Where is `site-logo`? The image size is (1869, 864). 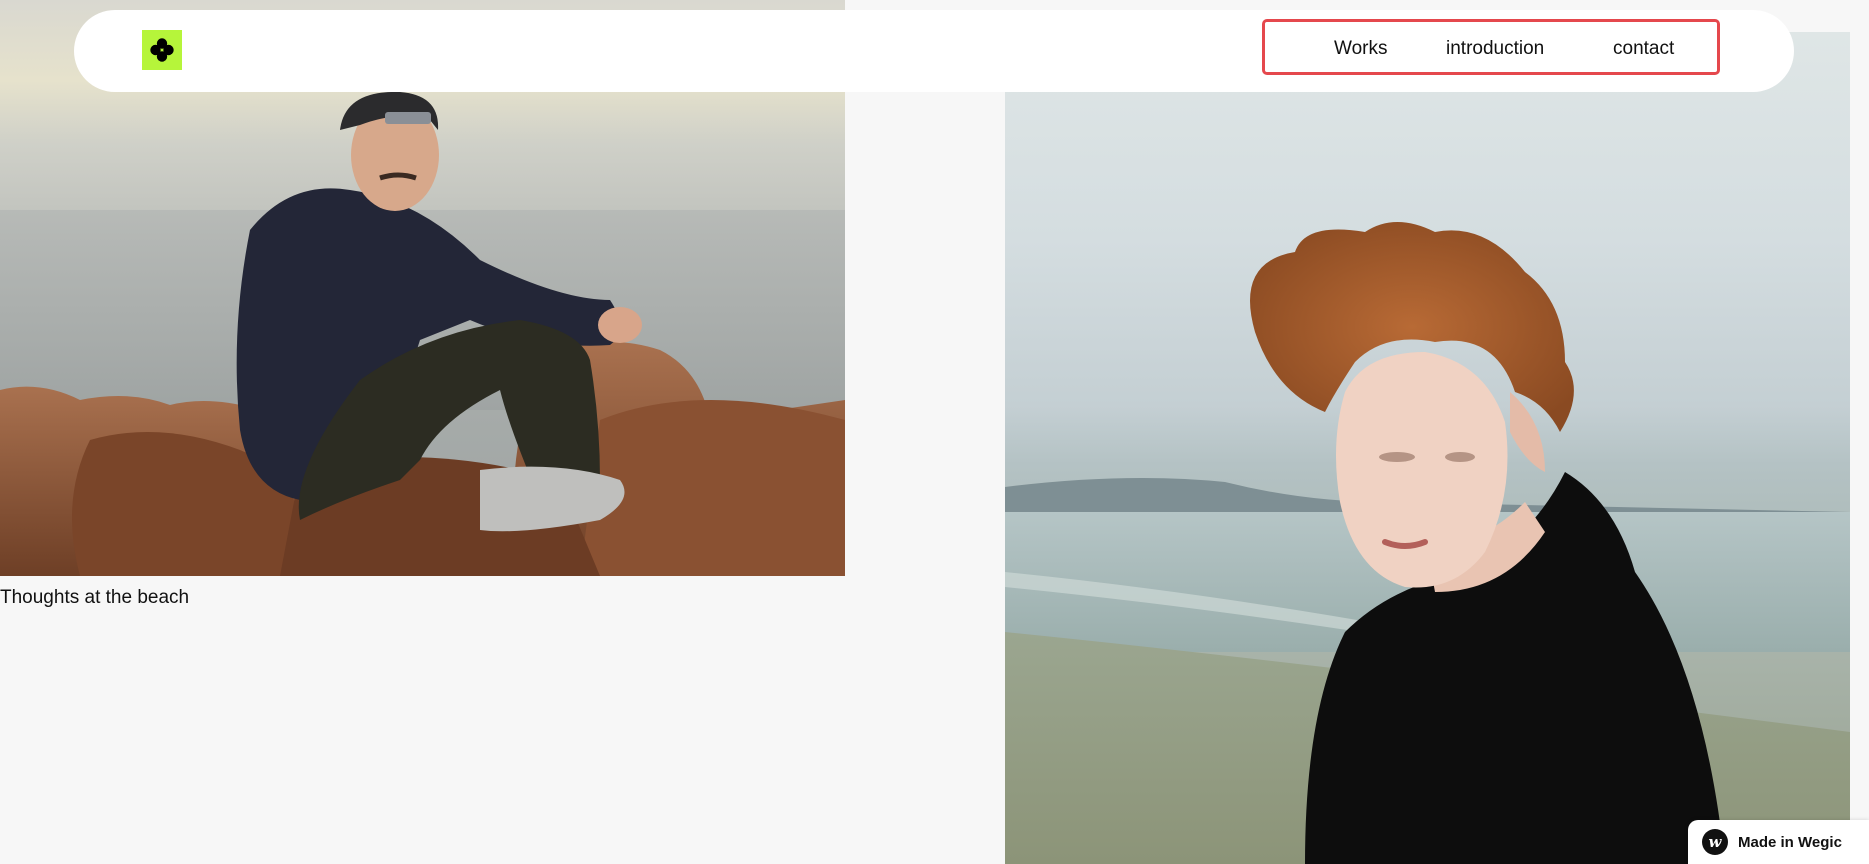 site-logo is located at coordinates (162, 50).